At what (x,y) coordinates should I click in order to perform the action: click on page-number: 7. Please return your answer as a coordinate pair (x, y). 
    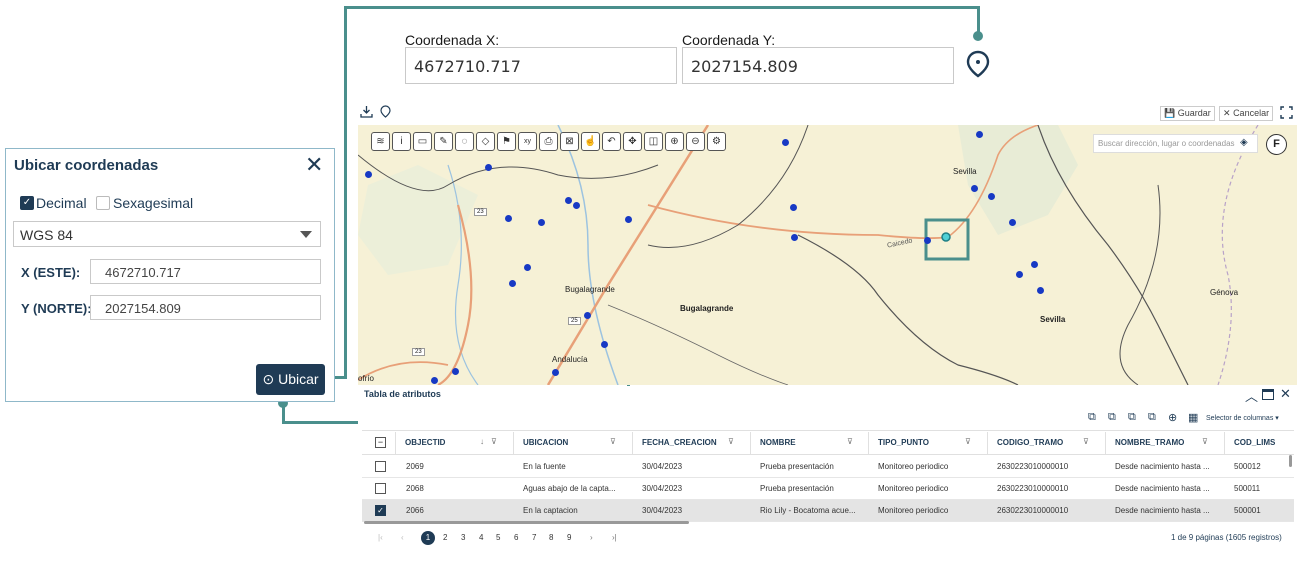
    Looking at the image, I should click on (534, 537).